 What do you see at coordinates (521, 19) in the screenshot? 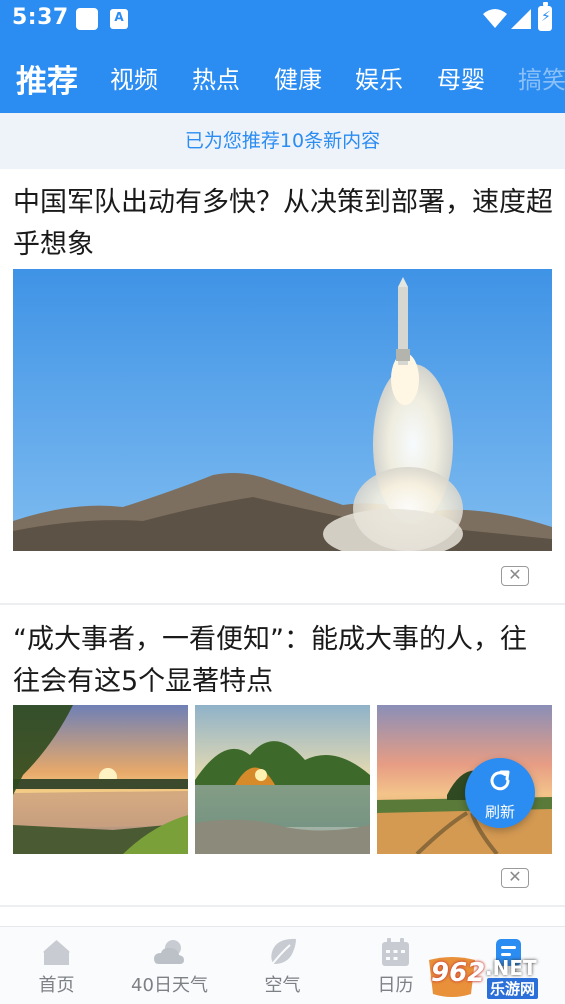
I see `signal-icon` at bounding box center [521, 19].